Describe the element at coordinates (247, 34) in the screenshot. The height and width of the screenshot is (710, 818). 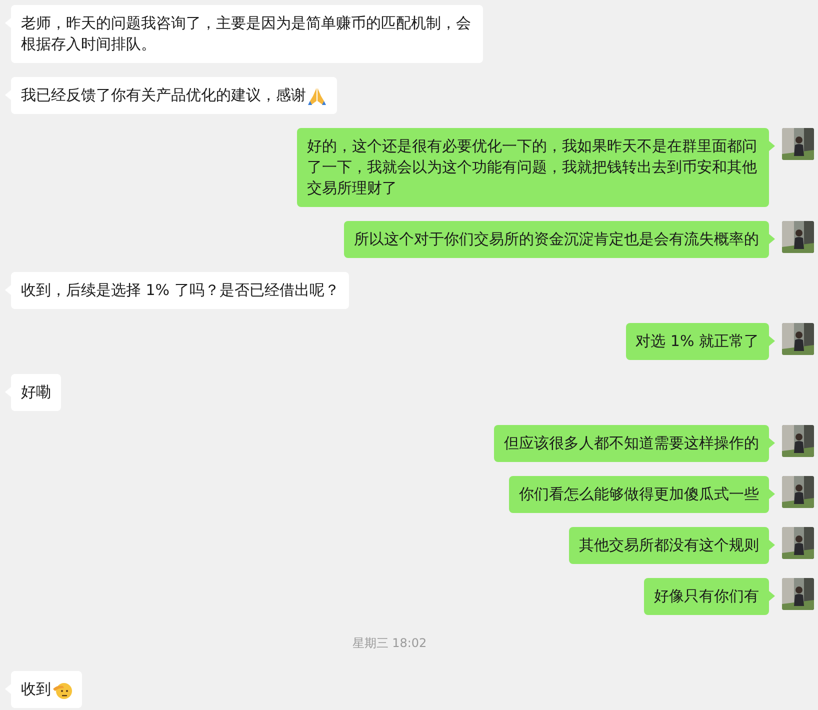
I see `message-bubble: 老师，昨天的问题我咨询了，主要是因为是简单赚币的匹配机制，会根据存入时间排队。` at that location.